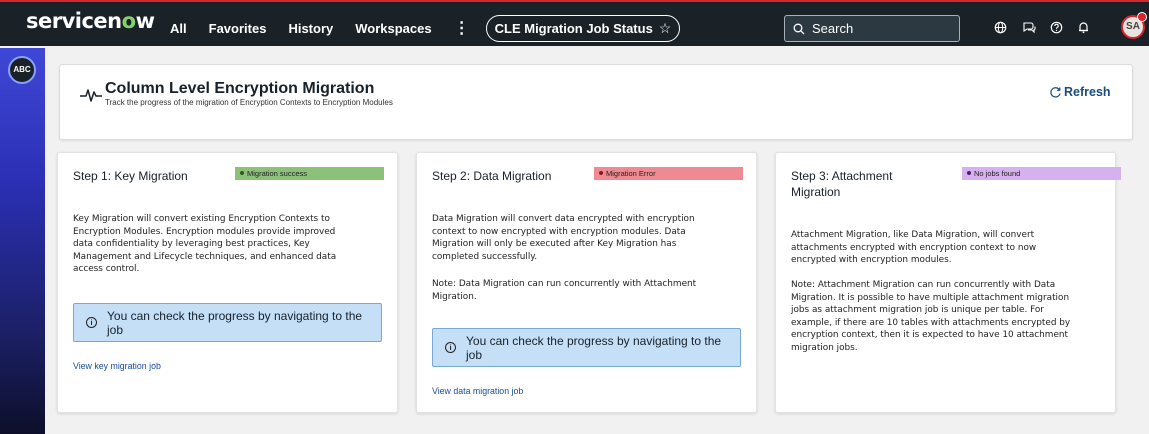  Describe the element at coordinates (238, 29) in the screenshot. I see `nav-favorites: Favorites` at that location.